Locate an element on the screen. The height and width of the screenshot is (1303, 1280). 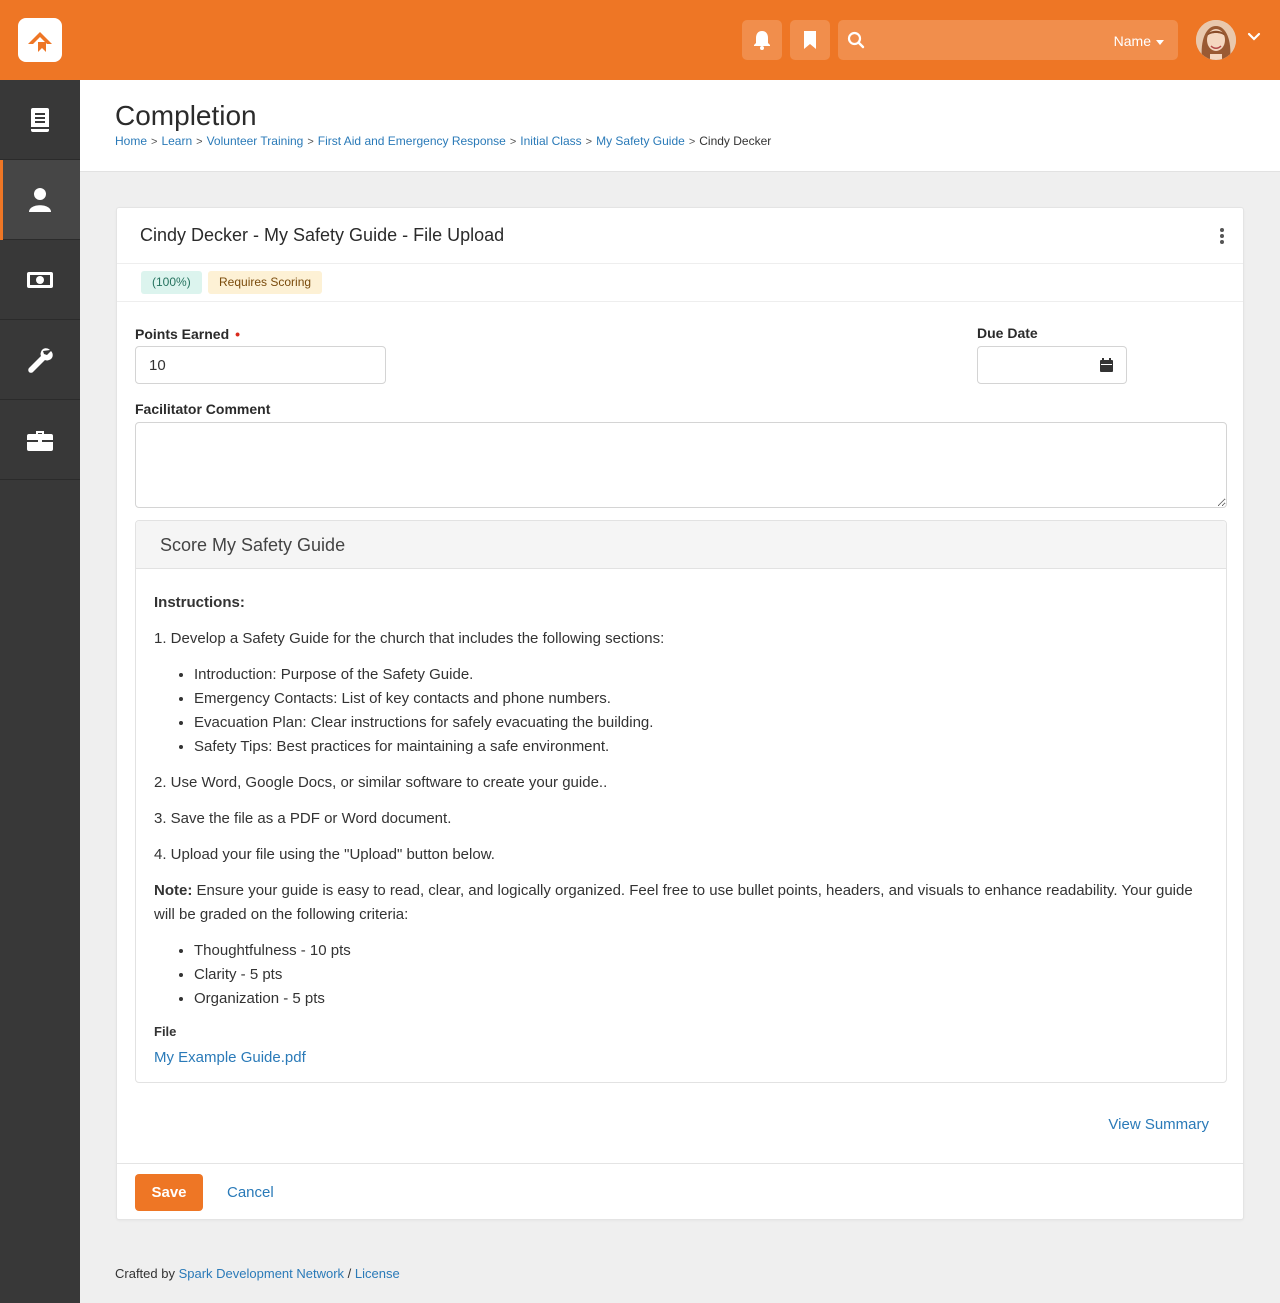
rock-logo-icon is located at coordinates (40, 40).